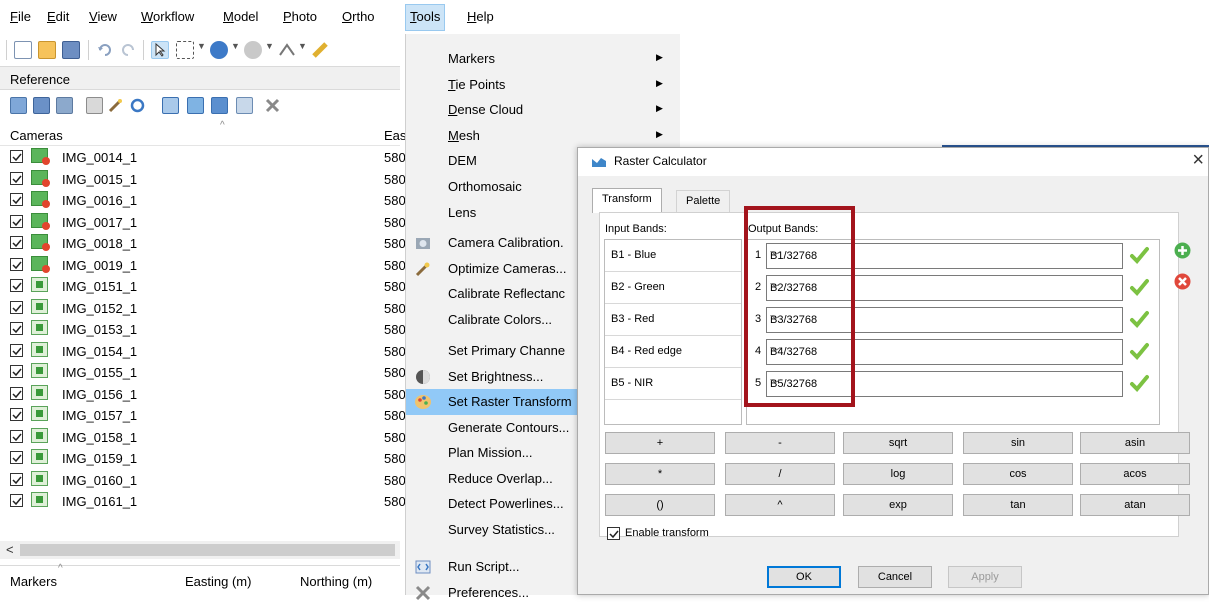  I want to click on column-marker-easting: Easting (m), so click(218, 581).